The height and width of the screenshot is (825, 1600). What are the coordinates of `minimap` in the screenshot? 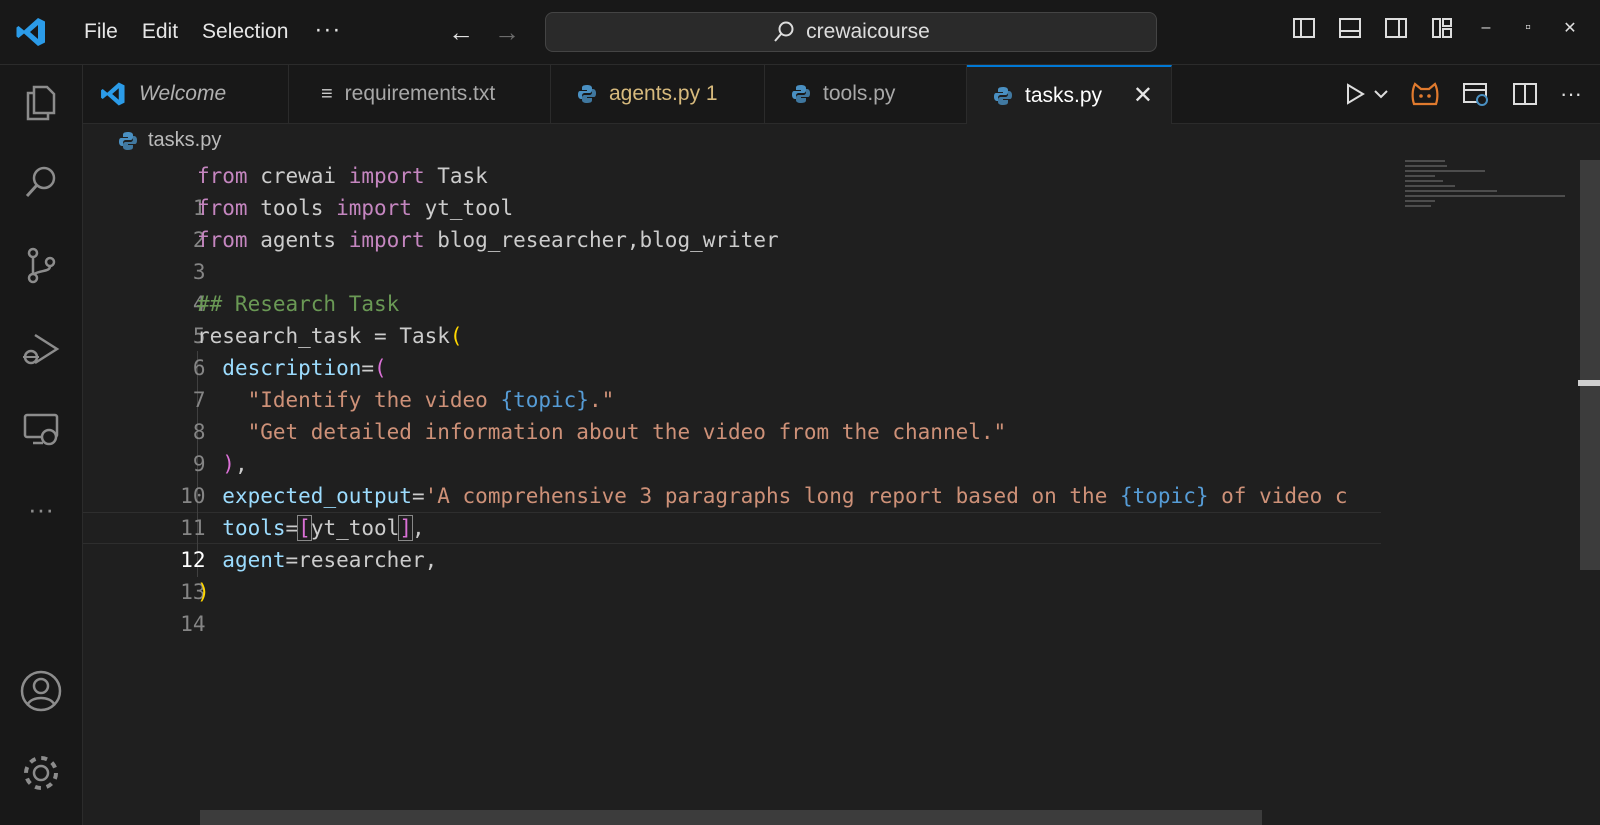 It's located at (1490, 190).